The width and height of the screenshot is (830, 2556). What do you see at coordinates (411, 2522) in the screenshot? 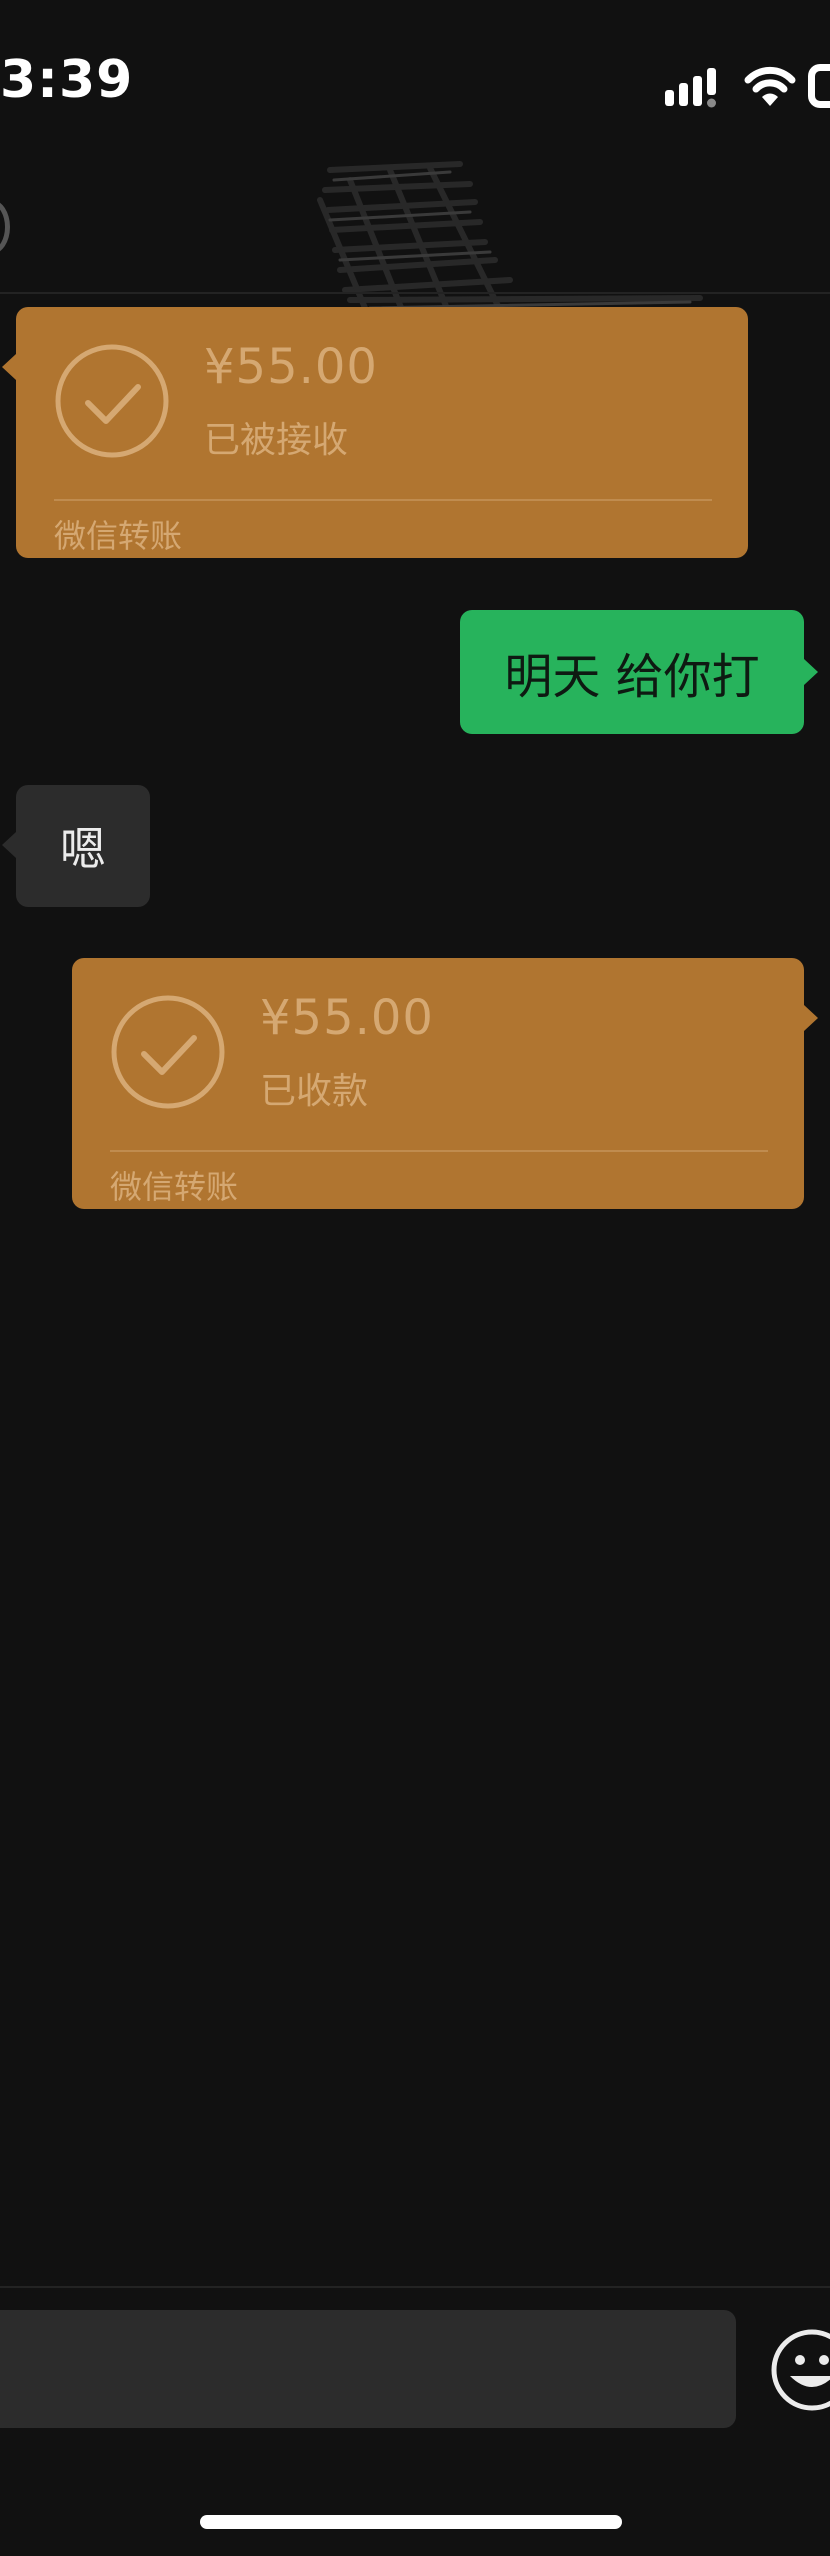
I see `home-indicator` at bounding box center [411, 2522].